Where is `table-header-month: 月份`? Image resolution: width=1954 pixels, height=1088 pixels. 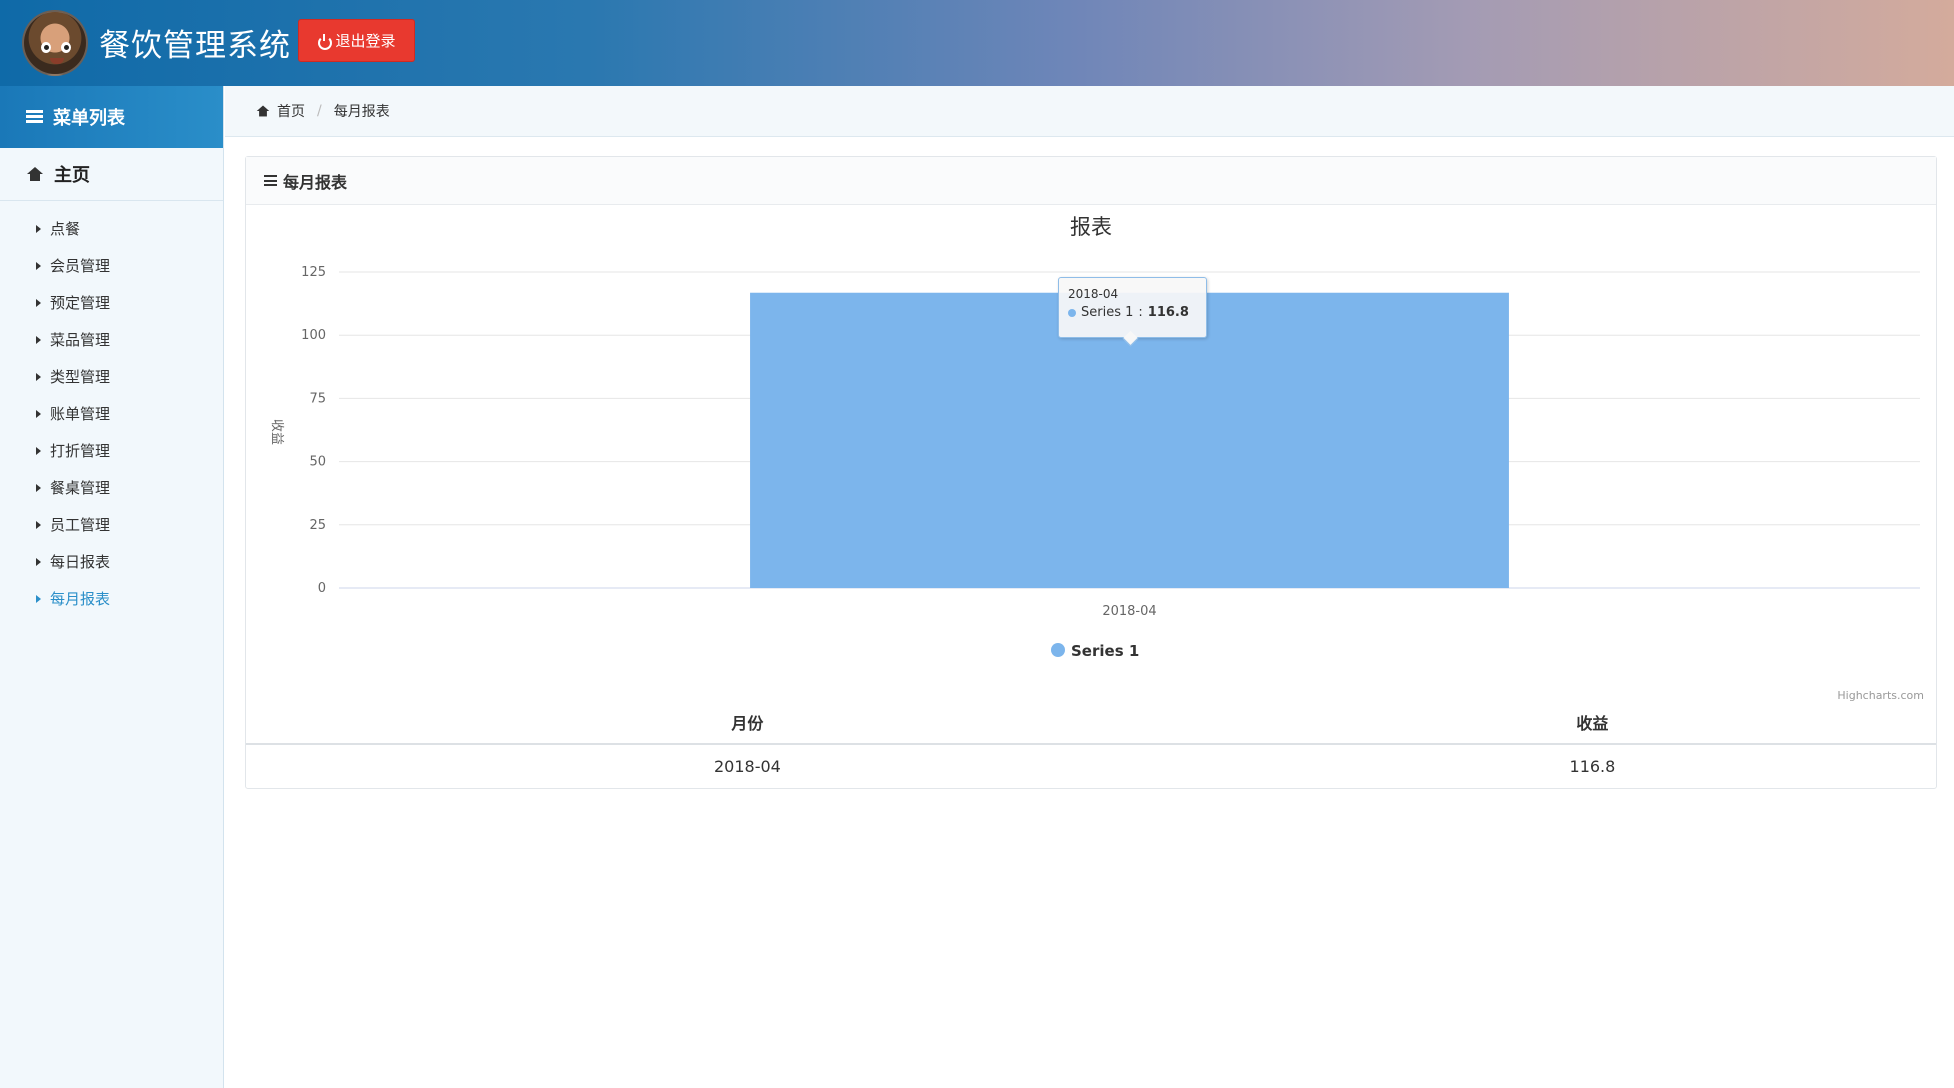 table-header-month: 月份 is located at coordinates (747, 723).